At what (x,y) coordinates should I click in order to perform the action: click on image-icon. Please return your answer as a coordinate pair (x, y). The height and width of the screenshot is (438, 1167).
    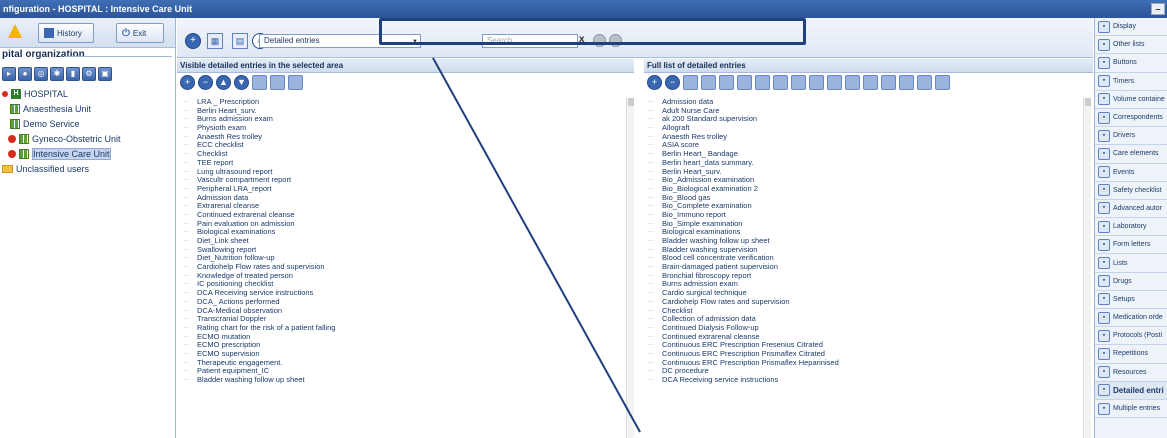
    Looking at the image, I should click on (780, 82).